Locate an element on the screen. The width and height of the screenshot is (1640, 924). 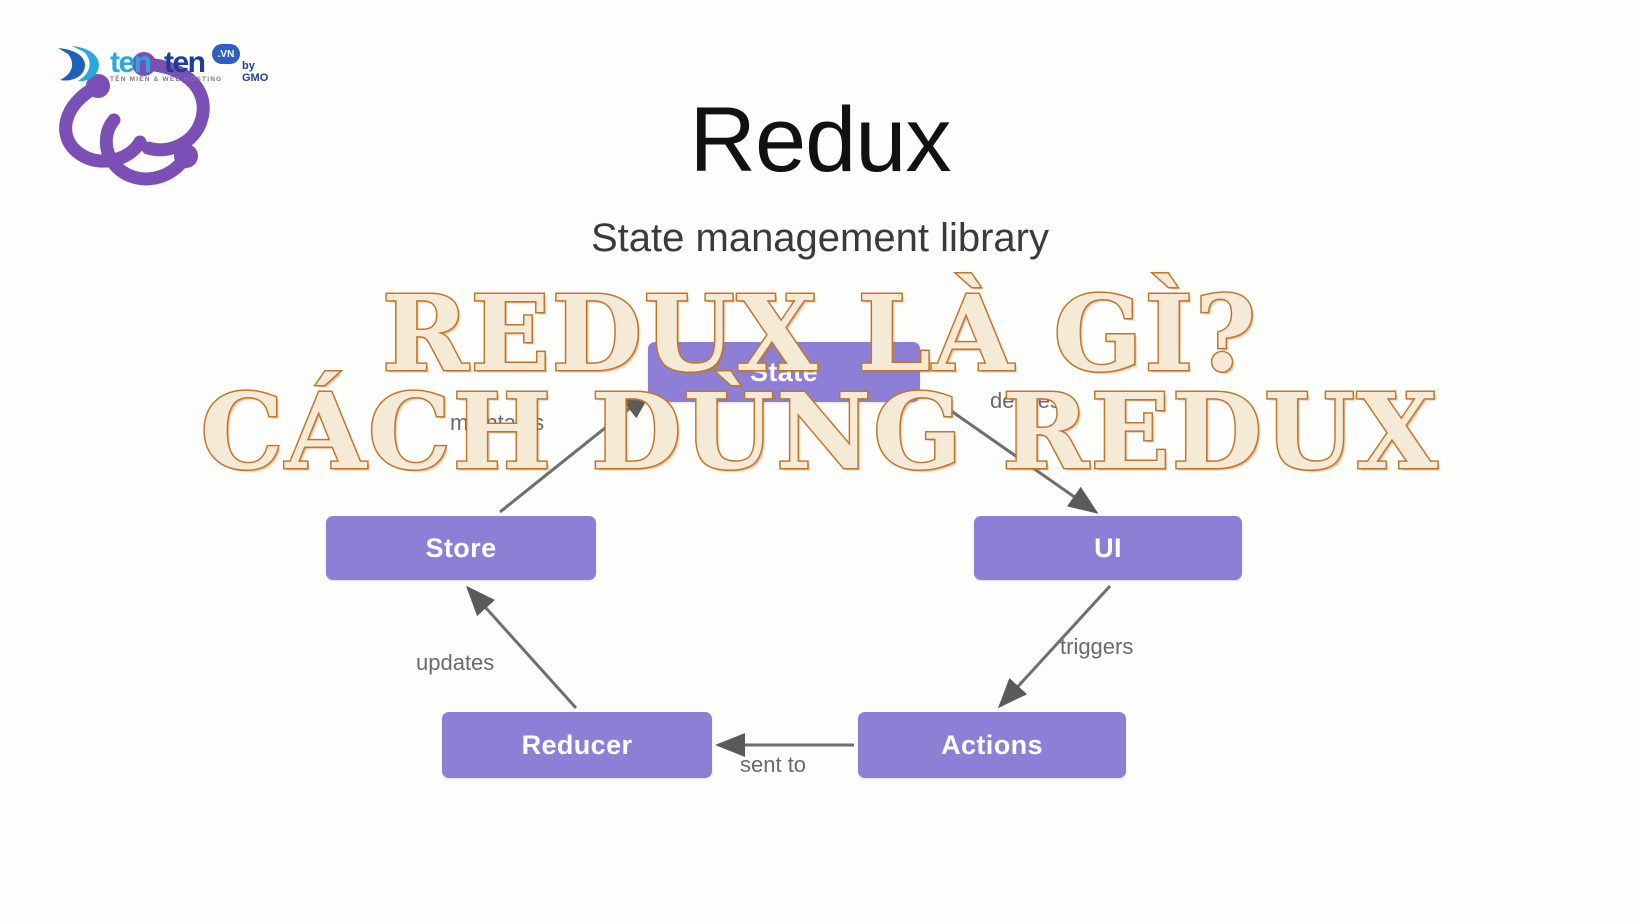
page-subtitle: State management library is located at coordinates (819, 238).